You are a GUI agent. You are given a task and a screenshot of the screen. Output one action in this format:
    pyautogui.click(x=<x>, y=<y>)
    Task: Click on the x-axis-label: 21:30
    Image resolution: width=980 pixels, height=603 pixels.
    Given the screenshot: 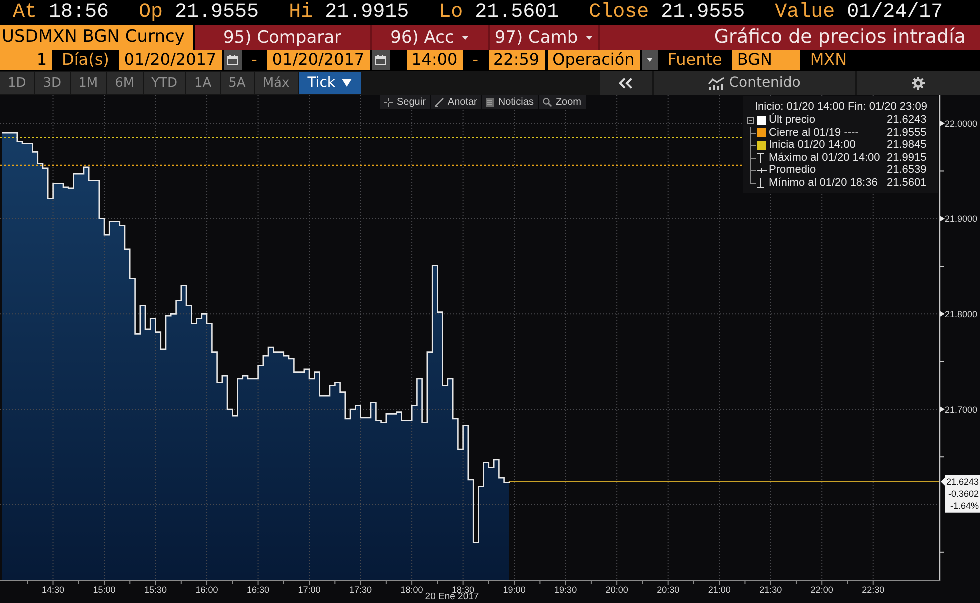 What is the action you would take?
    pyautogui.click(x=771, y=590)
    